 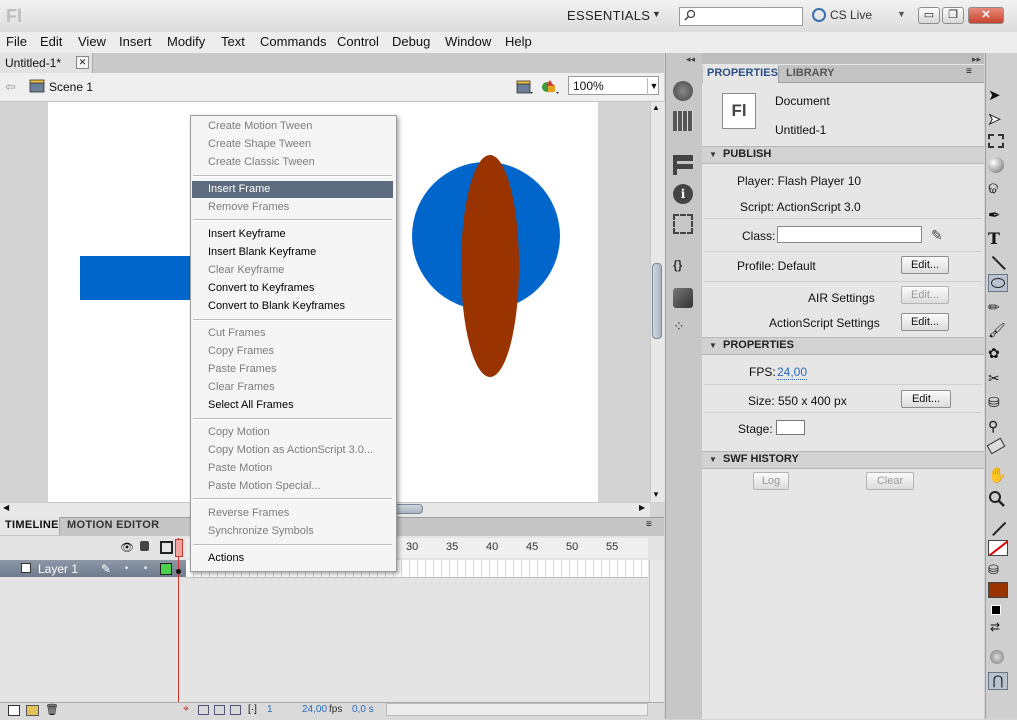 What do you see at coordinates (260, 126) in the screenshot?
I see `menu-item-create-motion-tween: Create Motion Tween` at bounding box center [260, 126].